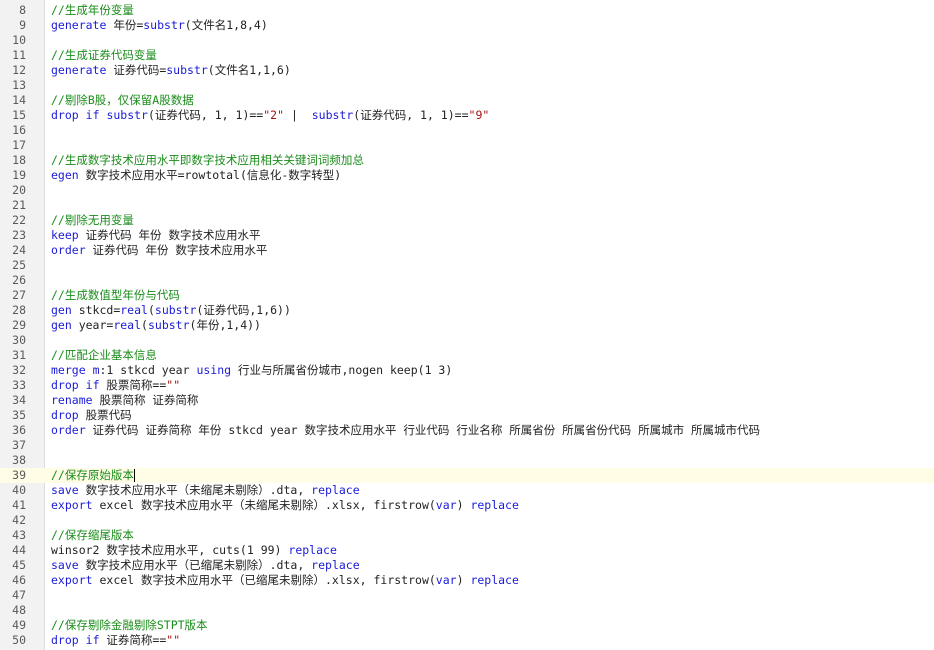  Describe the element at coordinates (19, 415) in the screenshot. I see `line-number: 35` at that location.